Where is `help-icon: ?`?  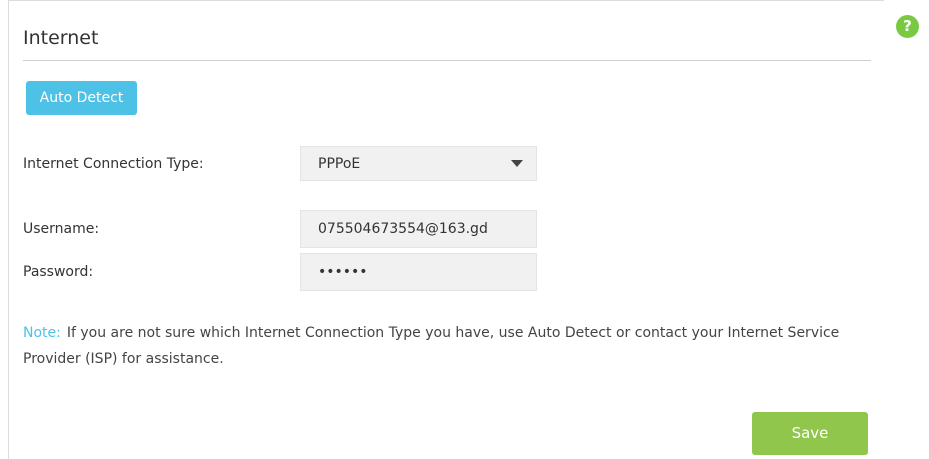
help-icon: ? is located at coordinates (907, 26).